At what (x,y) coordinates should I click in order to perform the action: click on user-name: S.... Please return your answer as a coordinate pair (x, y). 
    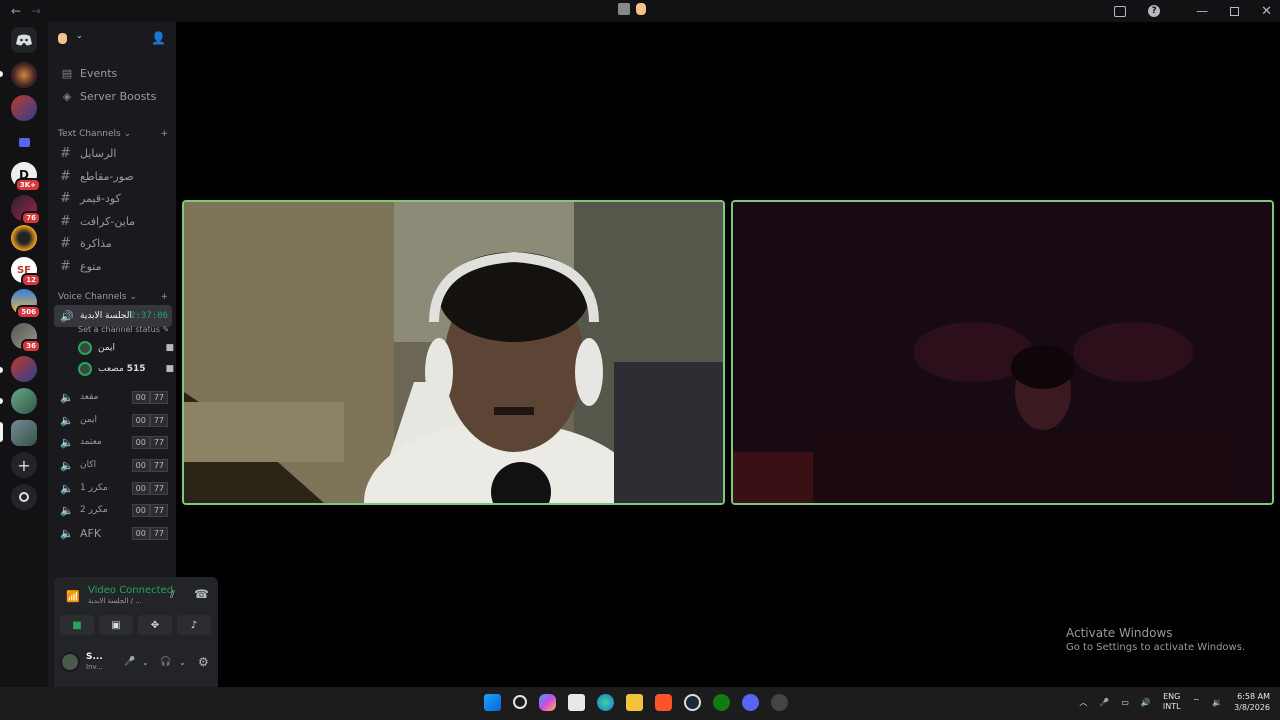
    Looking at the image, I should click on (94, 657).